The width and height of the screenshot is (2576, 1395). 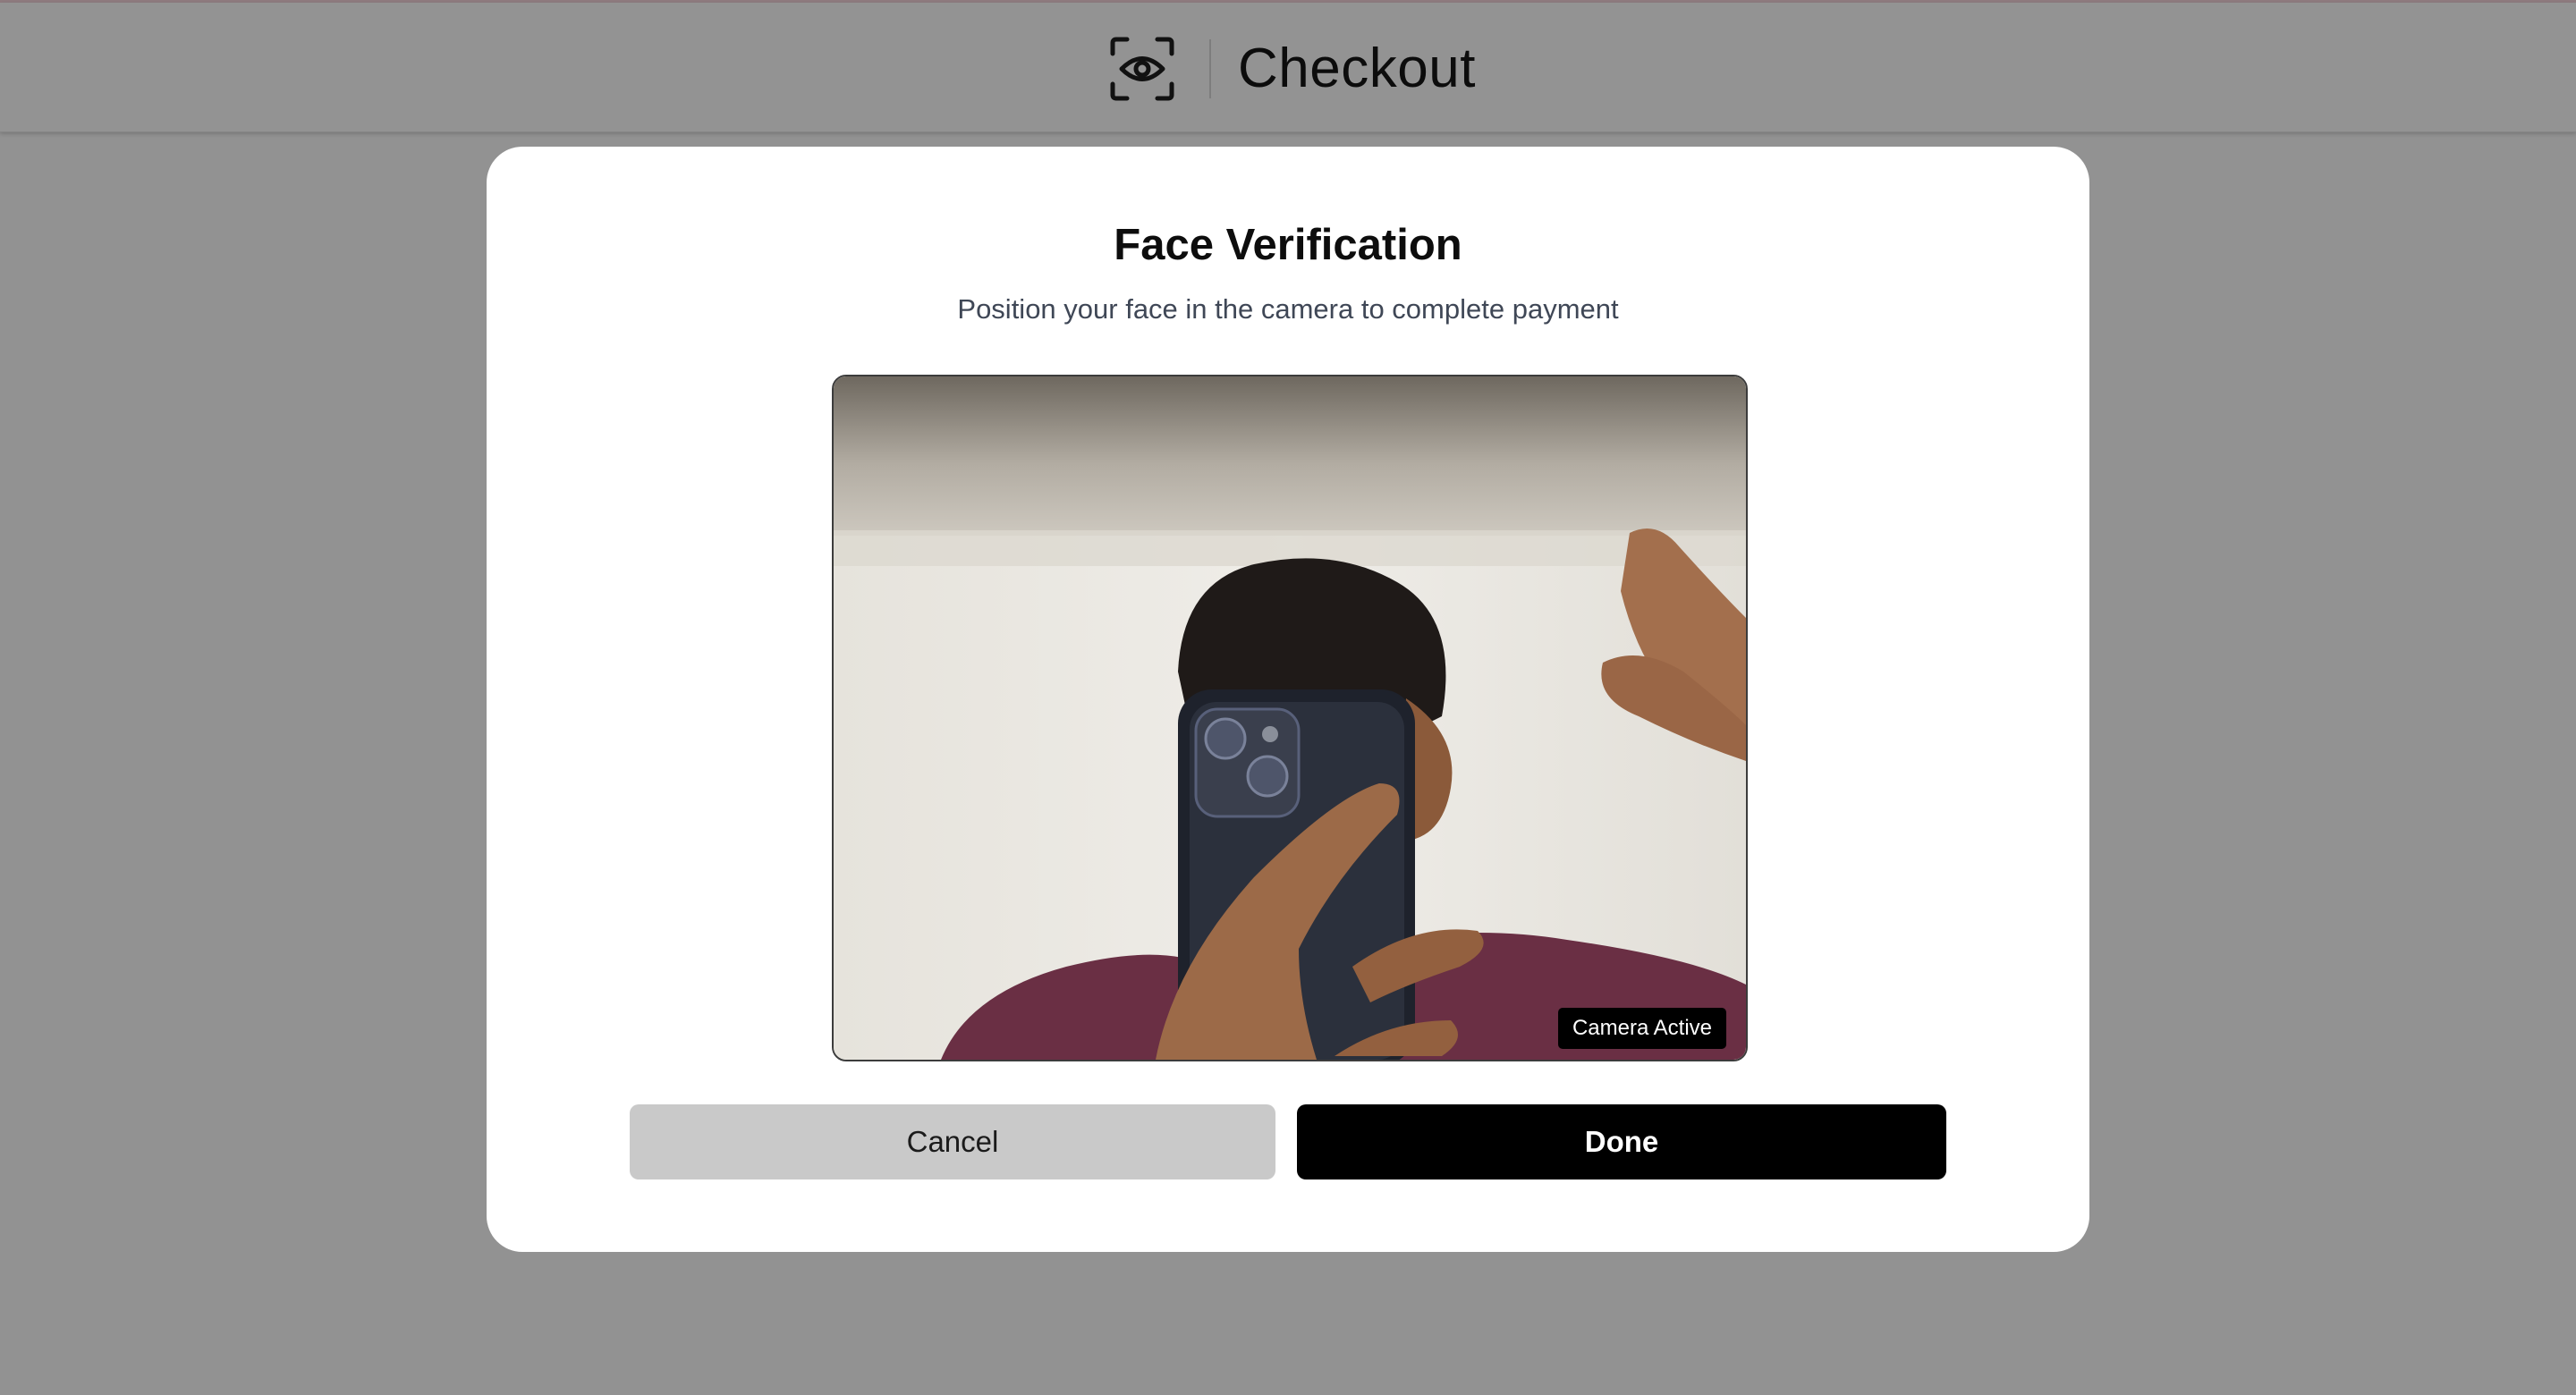 I want to click on page-title: Checkout, so click(x=1357, y=68).